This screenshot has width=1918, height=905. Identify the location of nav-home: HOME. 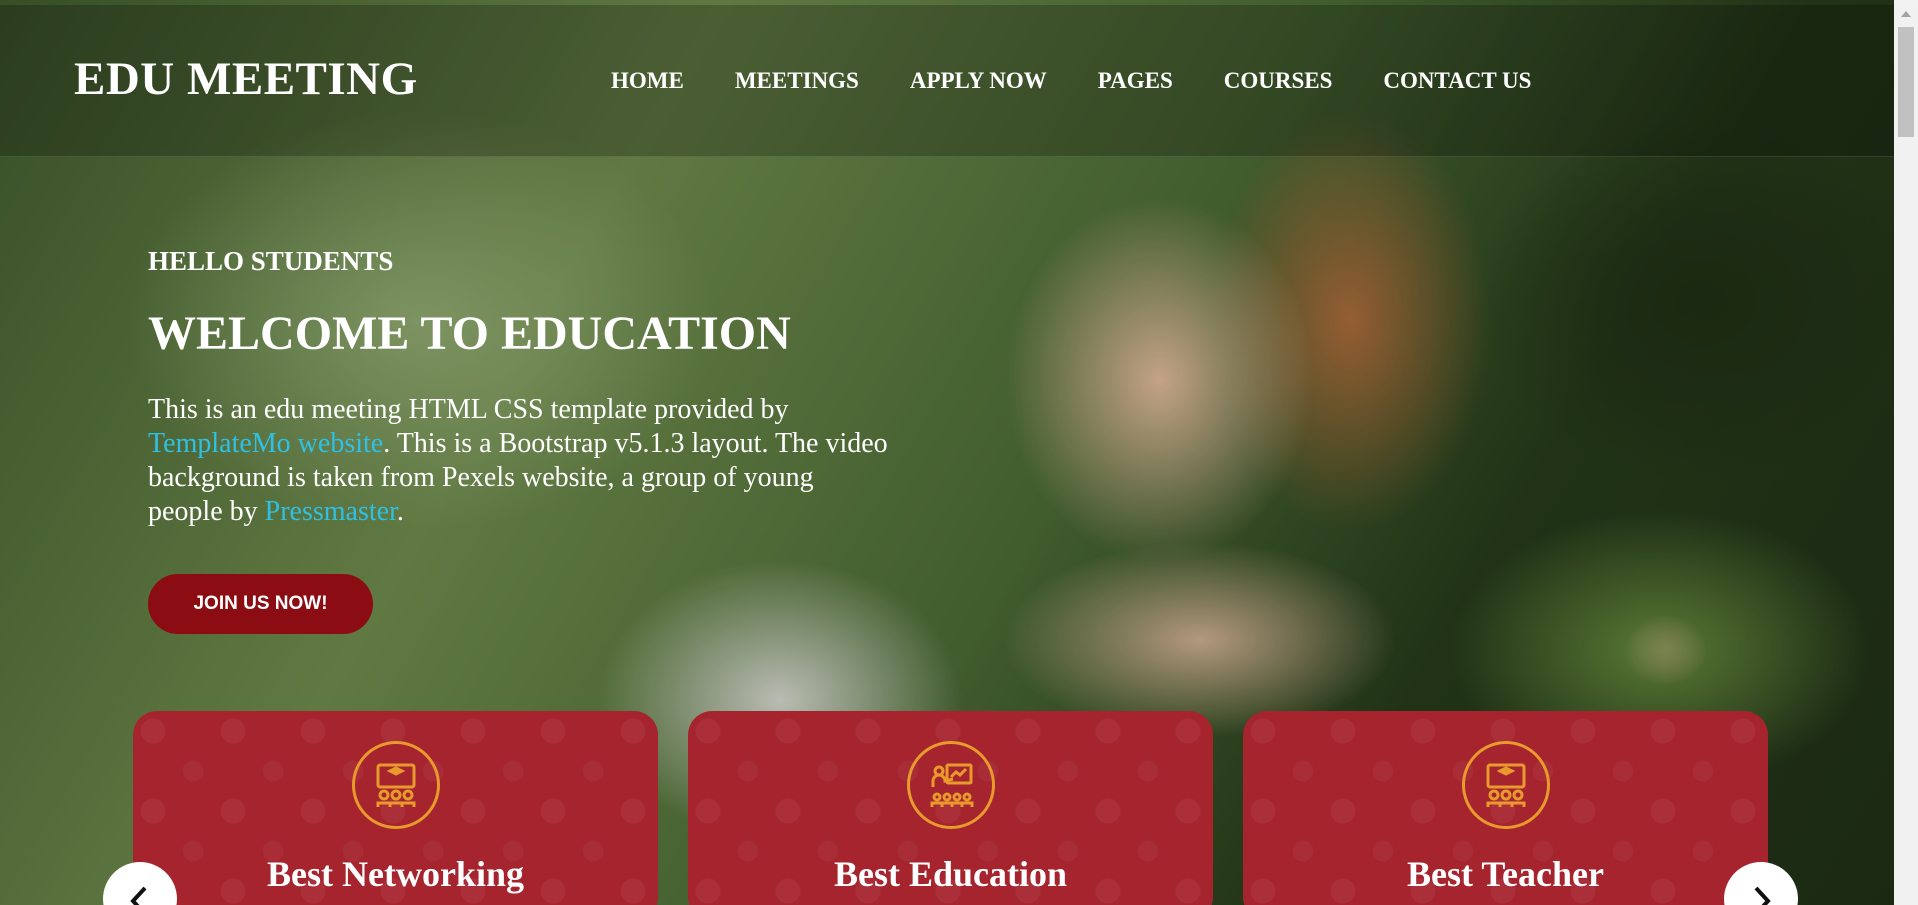
(647, 81).